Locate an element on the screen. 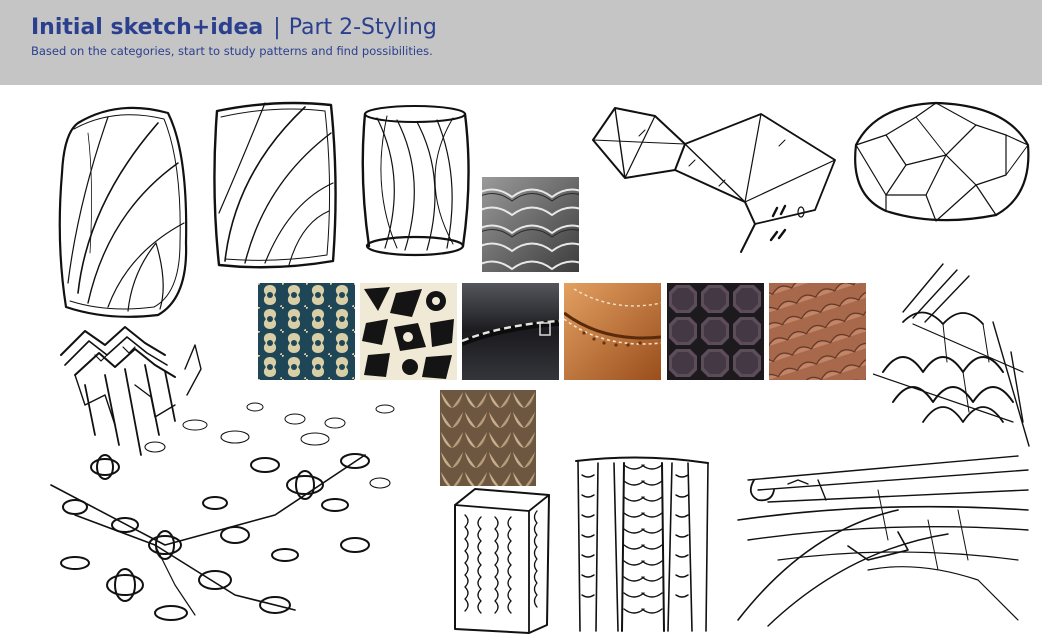  sketch-scale-roof is located at coordinates (953, 354).